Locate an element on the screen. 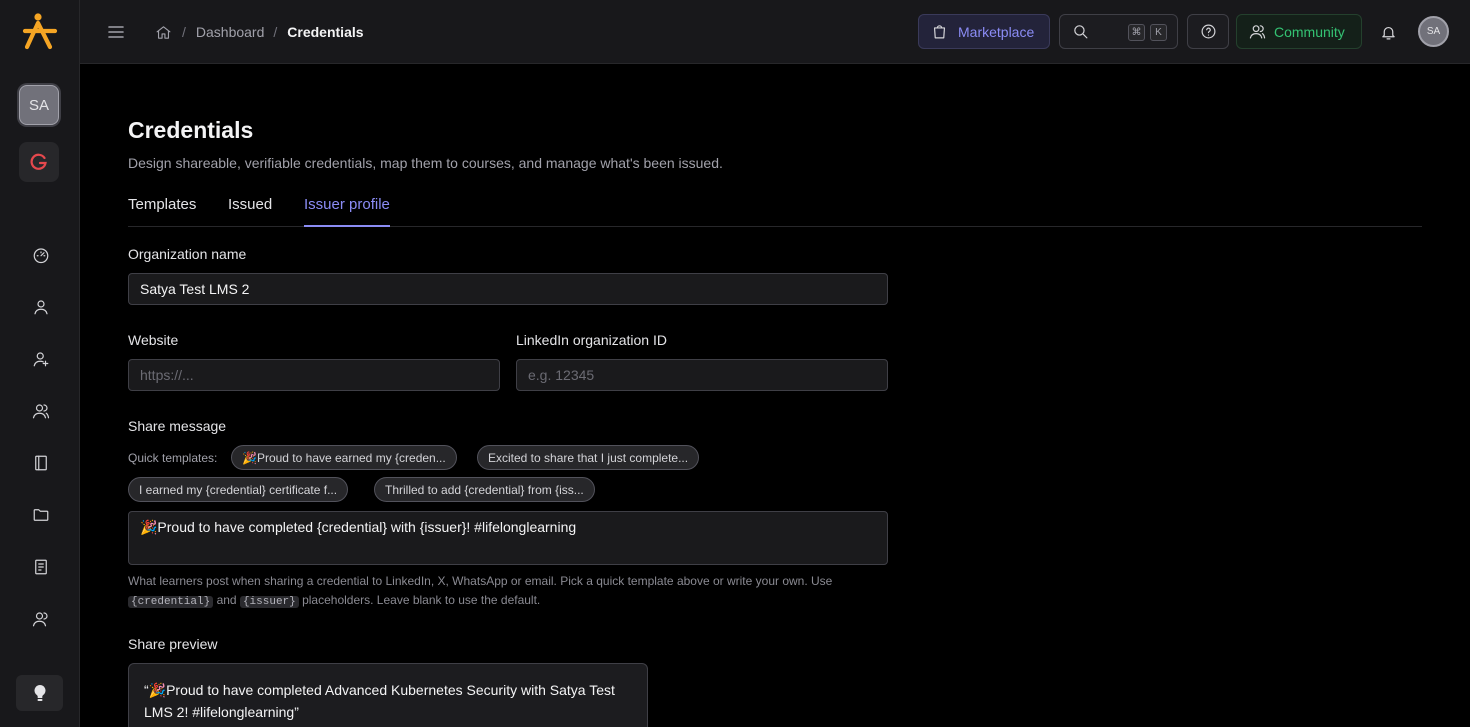  quick-templates-label: Quick templates: is located at coordinates (173, 458).